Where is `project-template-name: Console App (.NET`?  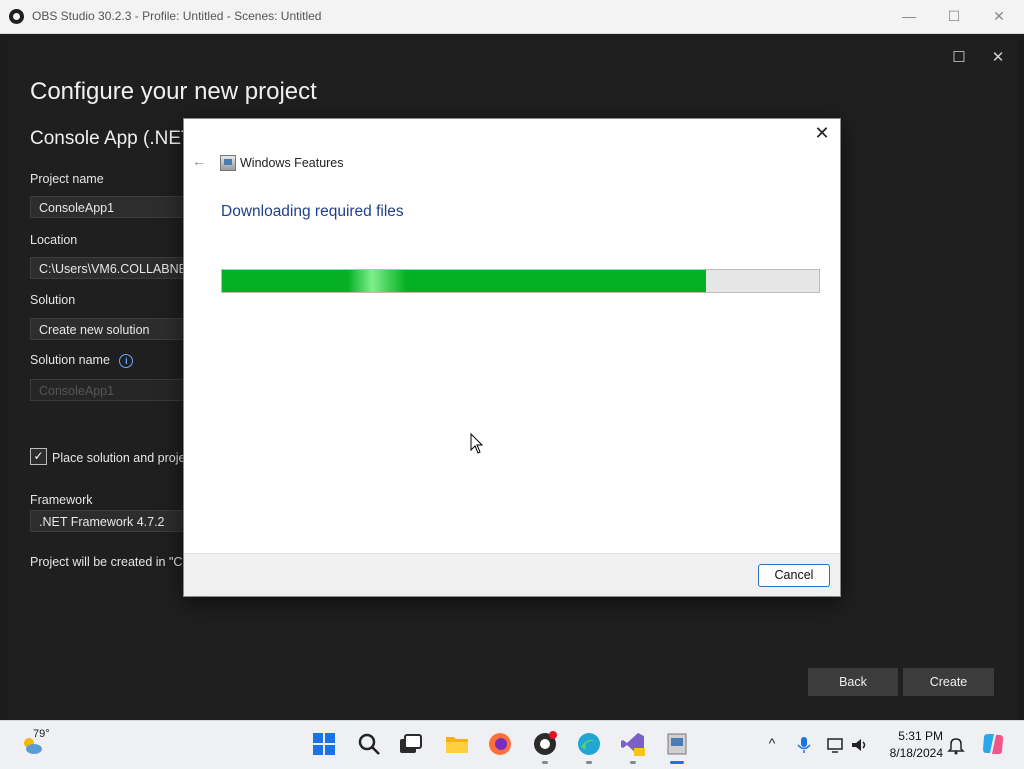 project-template-name: Console App (.NET is located at coordinates (111, 138).